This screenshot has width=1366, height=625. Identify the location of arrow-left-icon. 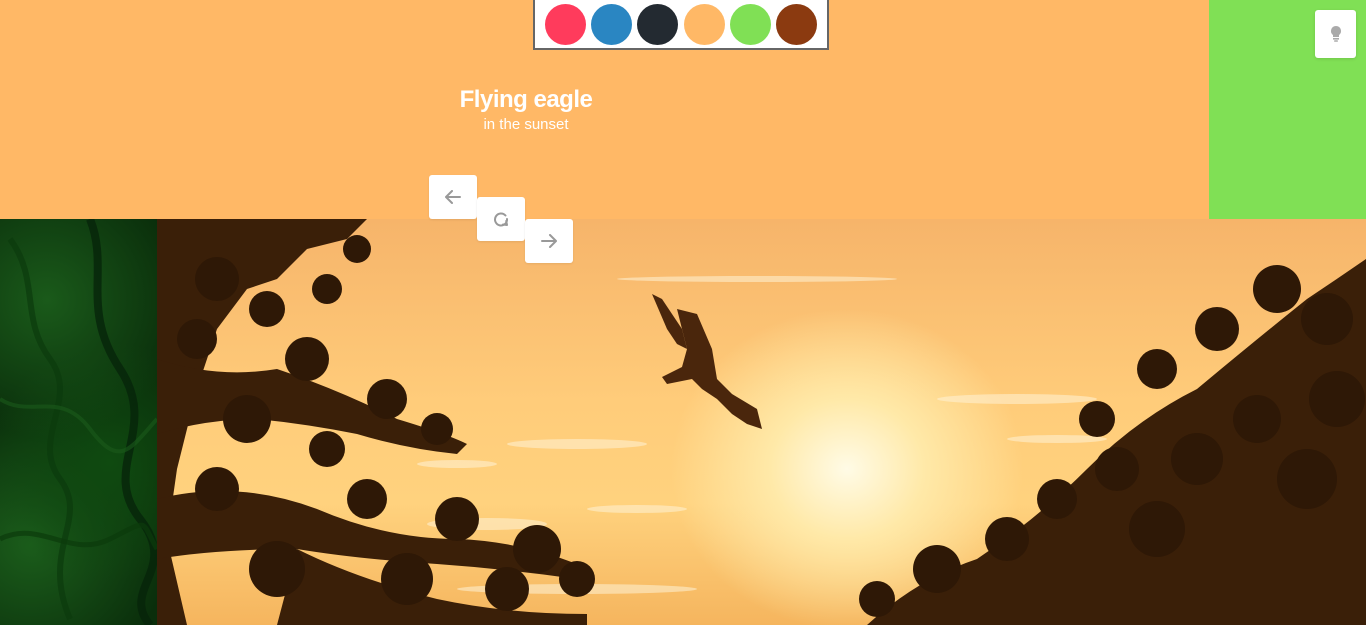
(453, 197).